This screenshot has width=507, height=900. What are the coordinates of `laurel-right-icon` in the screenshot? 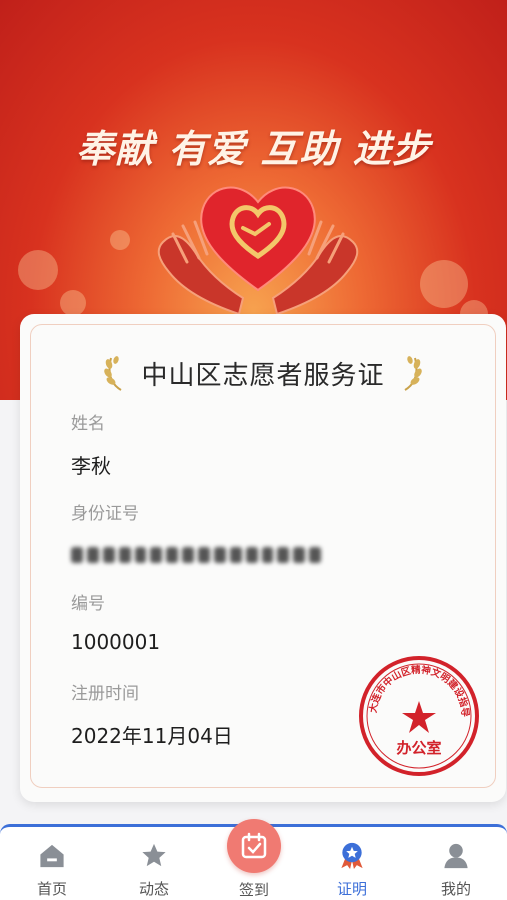 It's located at (412, 373).